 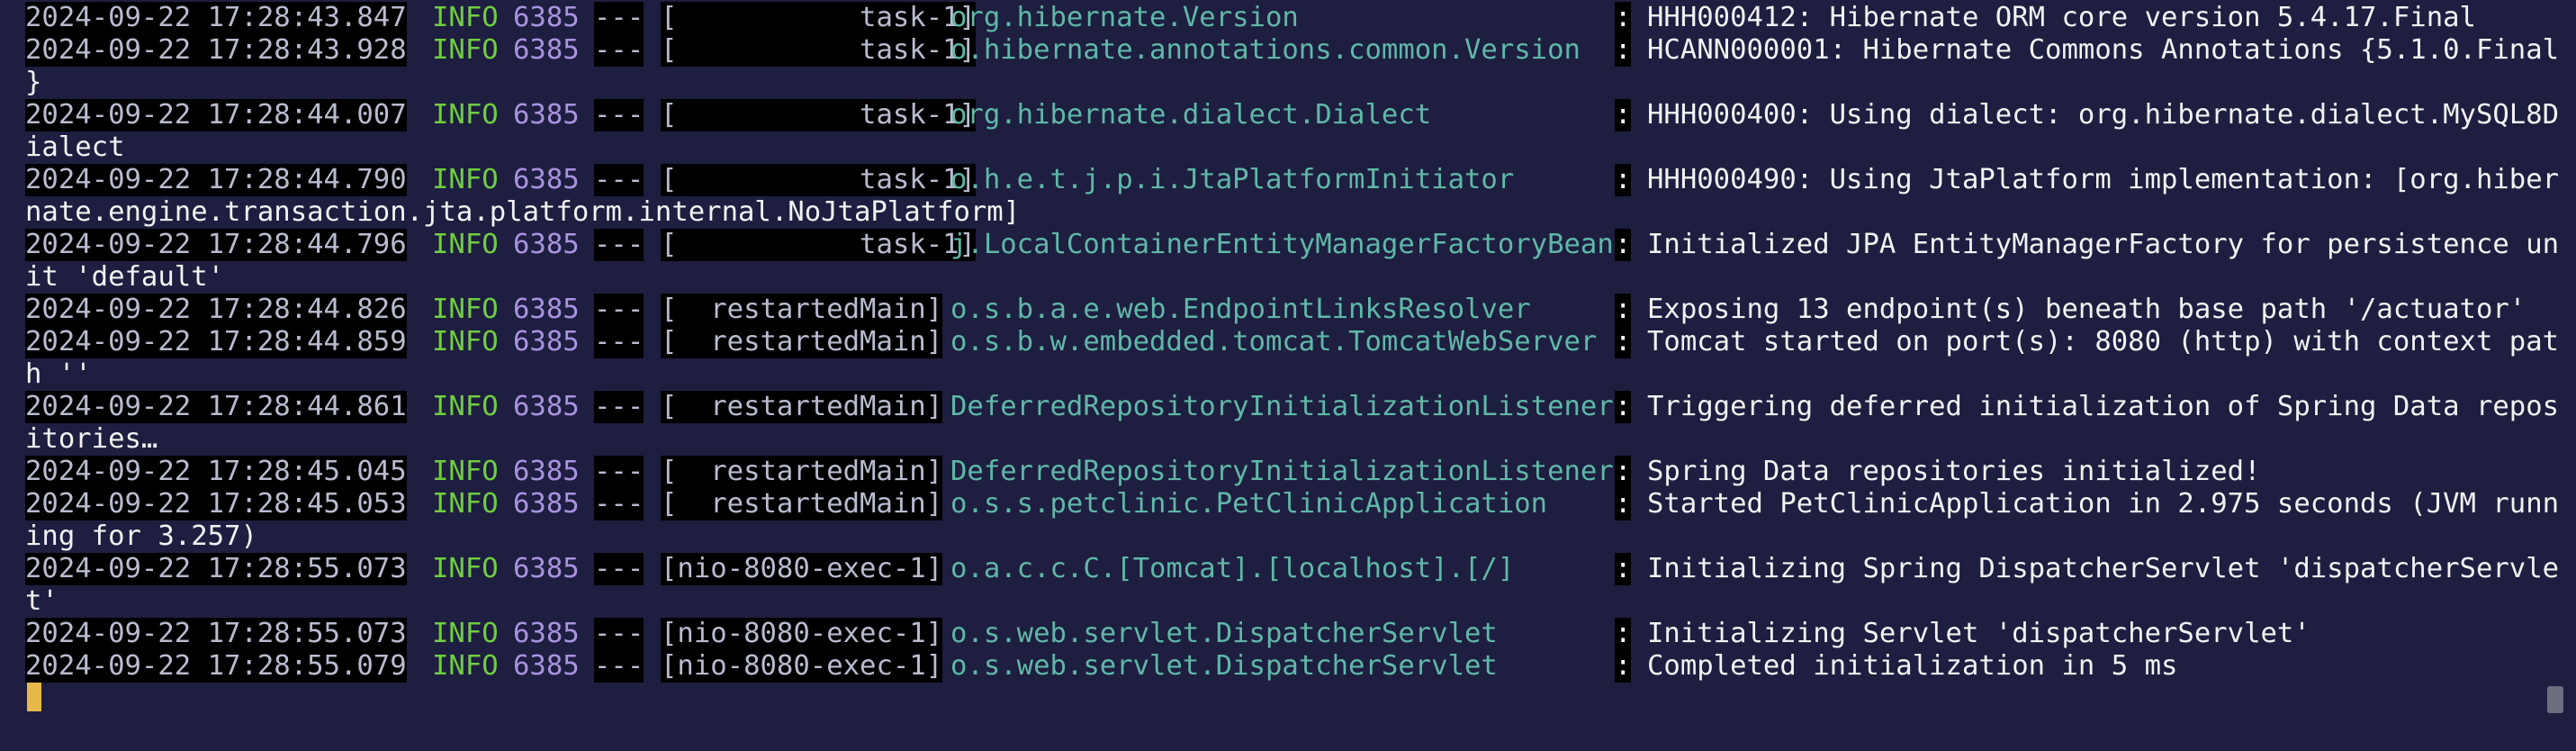 I want to click on log-message-continuation: it 'default', so click(x=125, y=277).